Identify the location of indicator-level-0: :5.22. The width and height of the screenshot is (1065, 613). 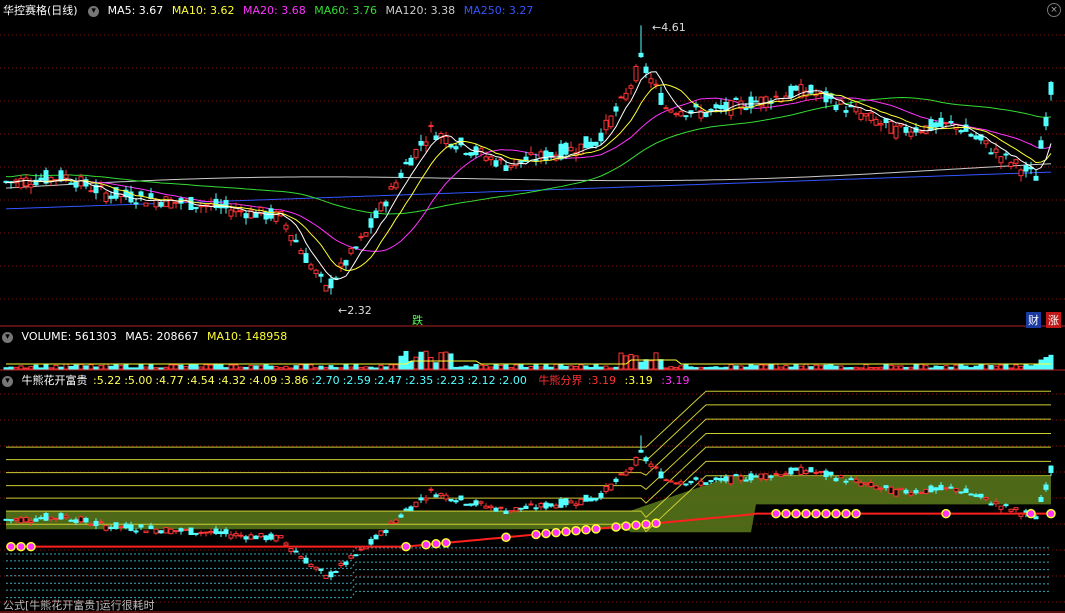
(107, 380).